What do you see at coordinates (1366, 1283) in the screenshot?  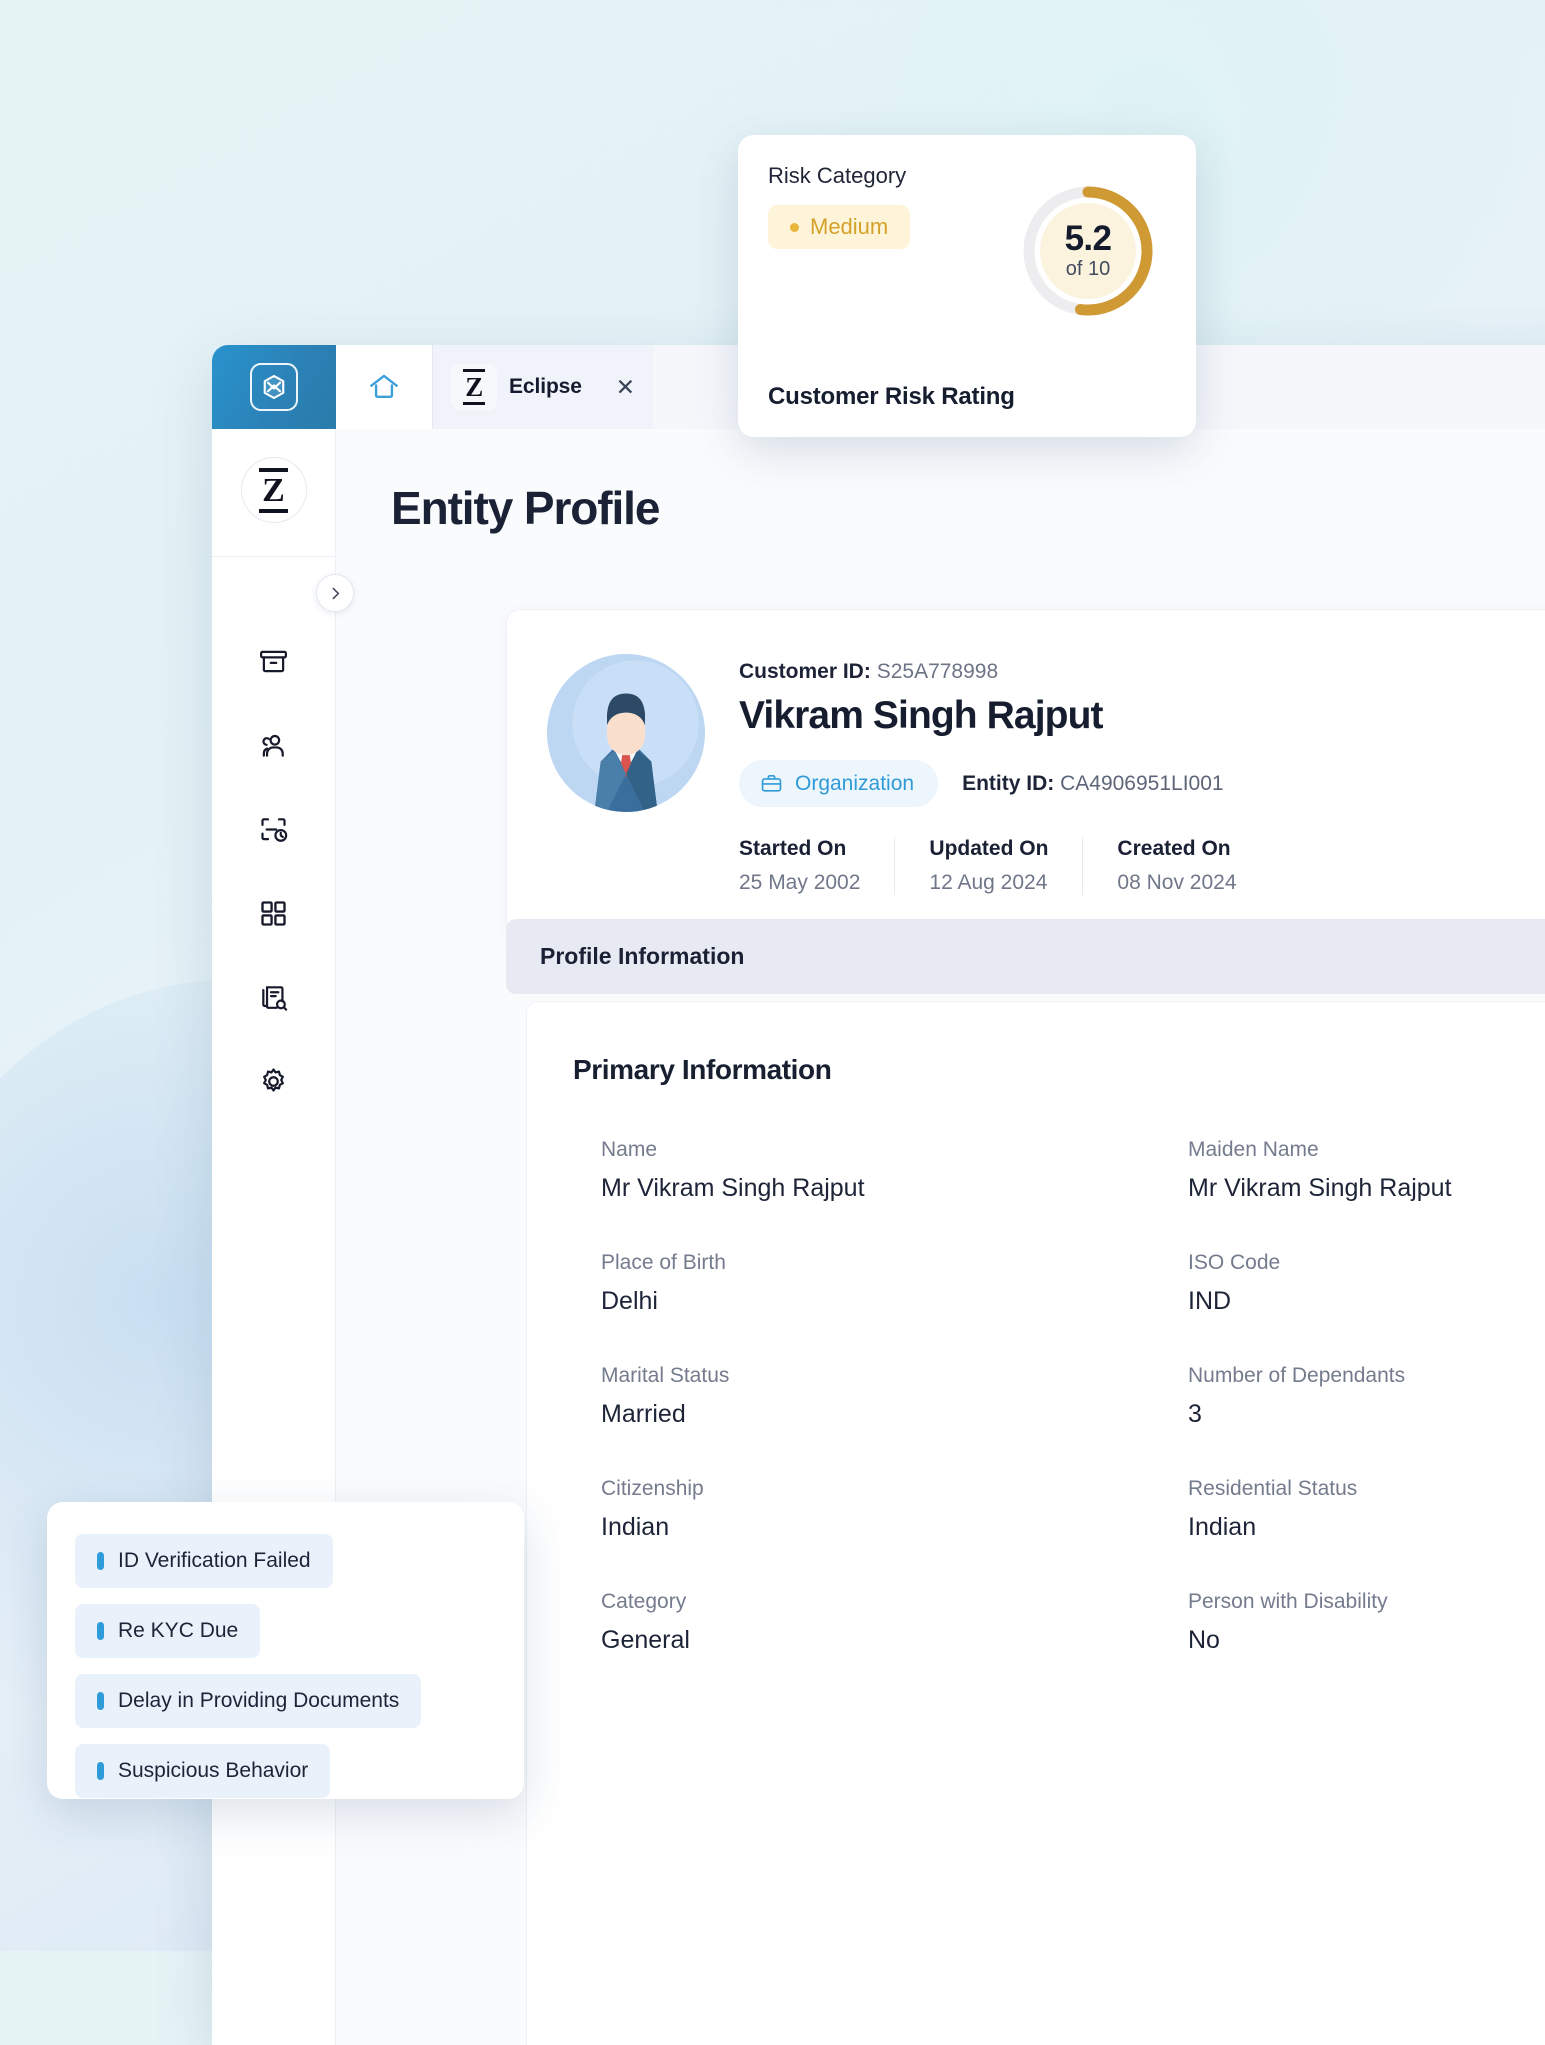 I see `field-iso-code: ISO Code IND` at bounding box center [1366, 1283].